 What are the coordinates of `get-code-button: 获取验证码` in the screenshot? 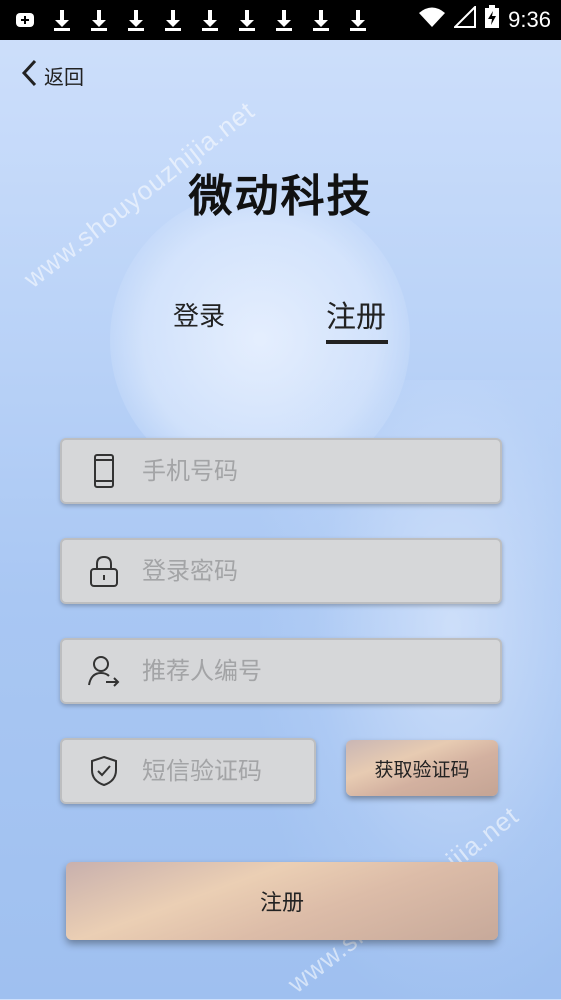 It's located at (422, 768).